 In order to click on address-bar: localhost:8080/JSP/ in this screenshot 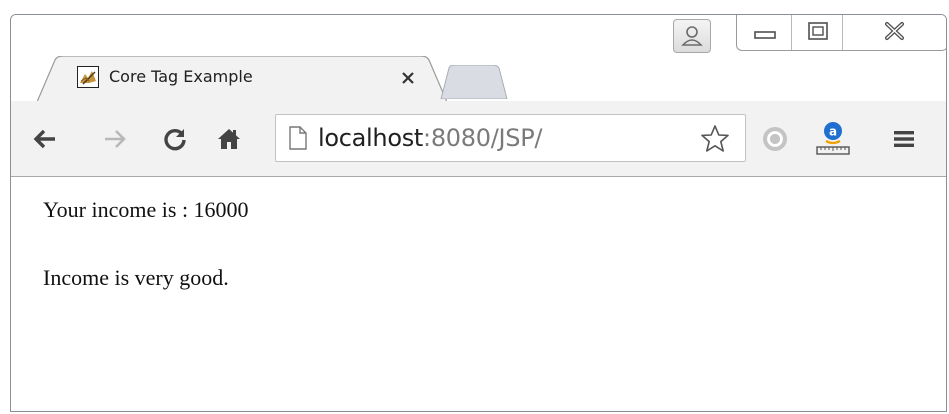, I will do `click(510, 138)`.